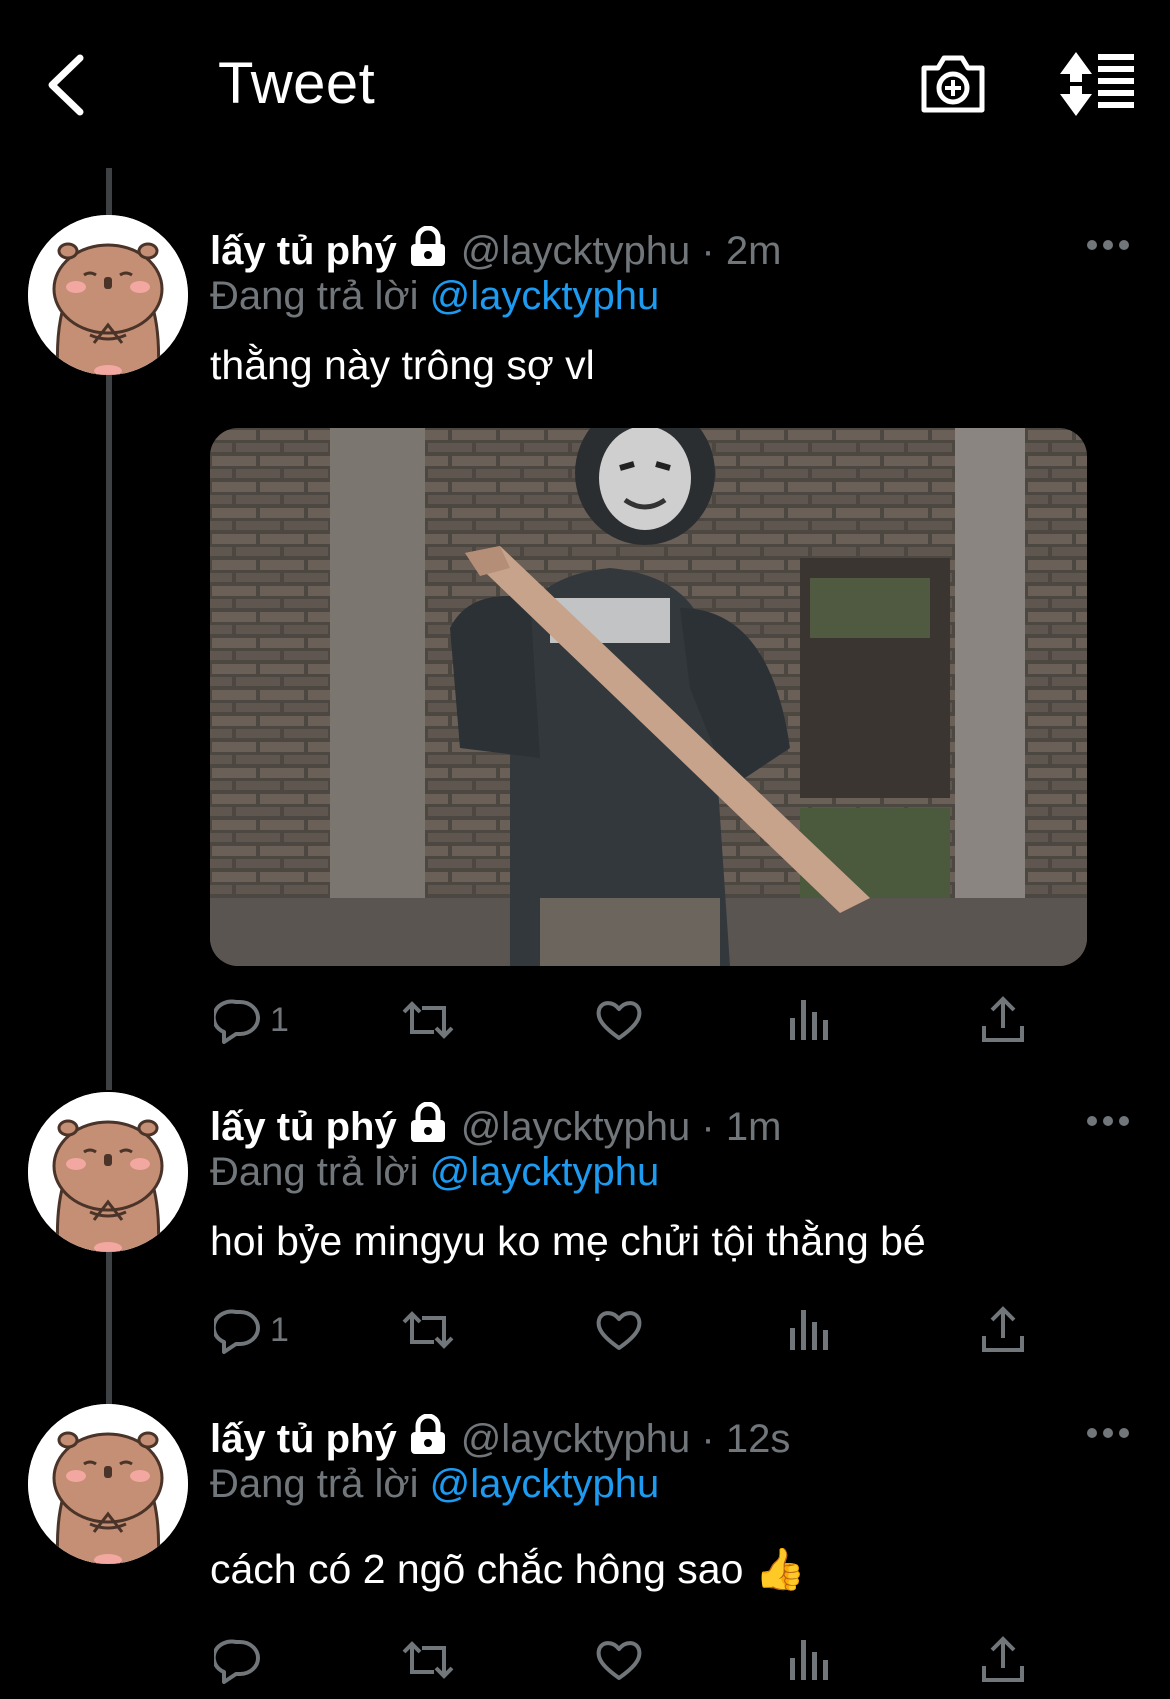 The width and height of the screenshot is (1170, 1699). I want to click on mention-link: @laycktyphu, so click(545, 1484).